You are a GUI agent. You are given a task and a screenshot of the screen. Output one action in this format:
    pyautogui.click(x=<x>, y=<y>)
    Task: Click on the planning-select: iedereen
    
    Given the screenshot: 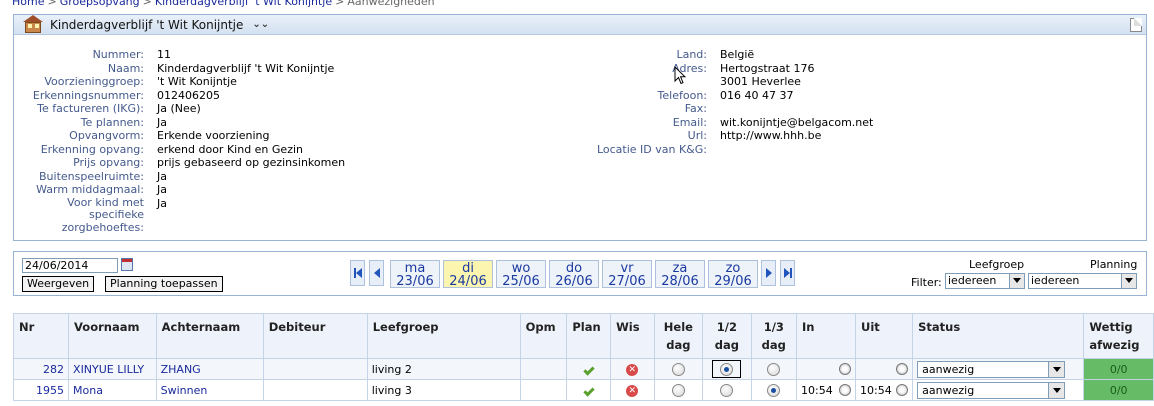 What is the action you would take?
    pyautogui.click(x=1082, y=281)
    